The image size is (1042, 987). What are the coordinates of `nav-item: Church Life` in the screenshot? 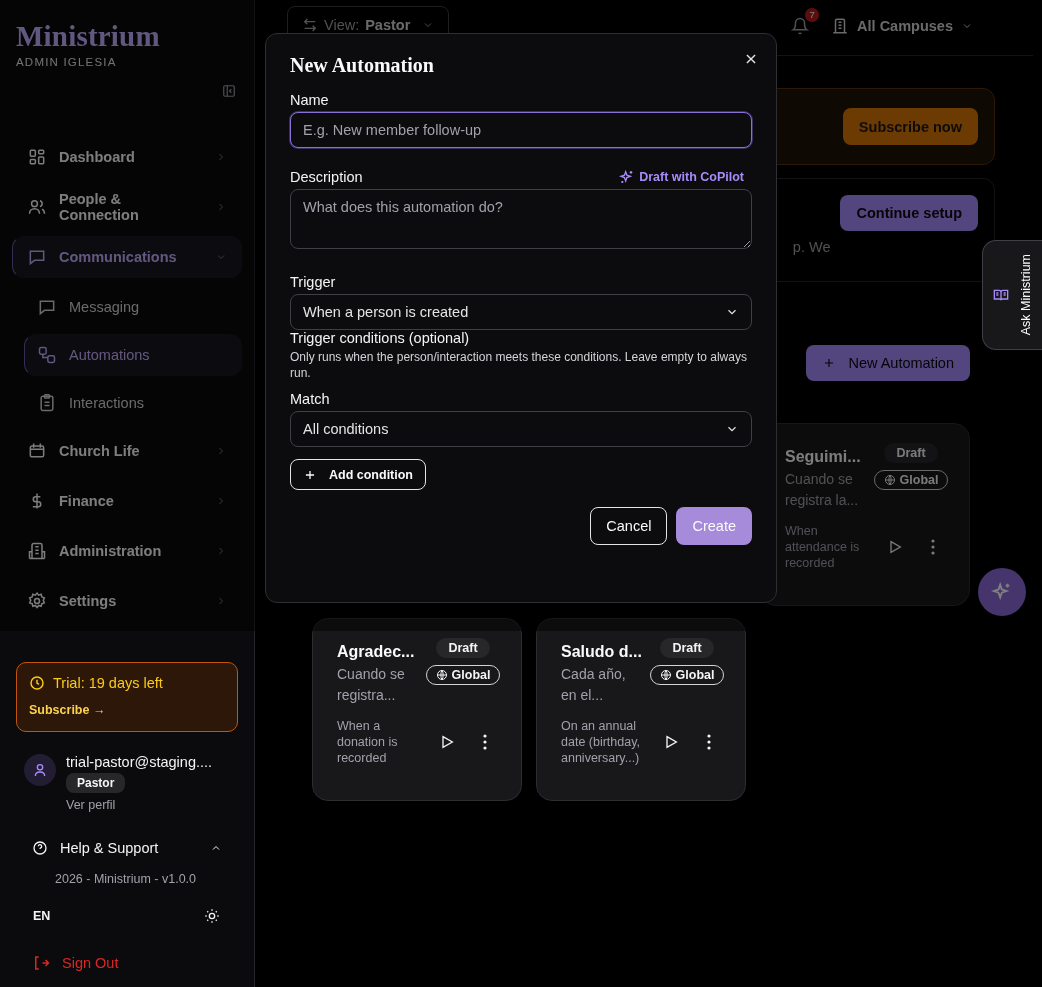 It's located at (127, 451).